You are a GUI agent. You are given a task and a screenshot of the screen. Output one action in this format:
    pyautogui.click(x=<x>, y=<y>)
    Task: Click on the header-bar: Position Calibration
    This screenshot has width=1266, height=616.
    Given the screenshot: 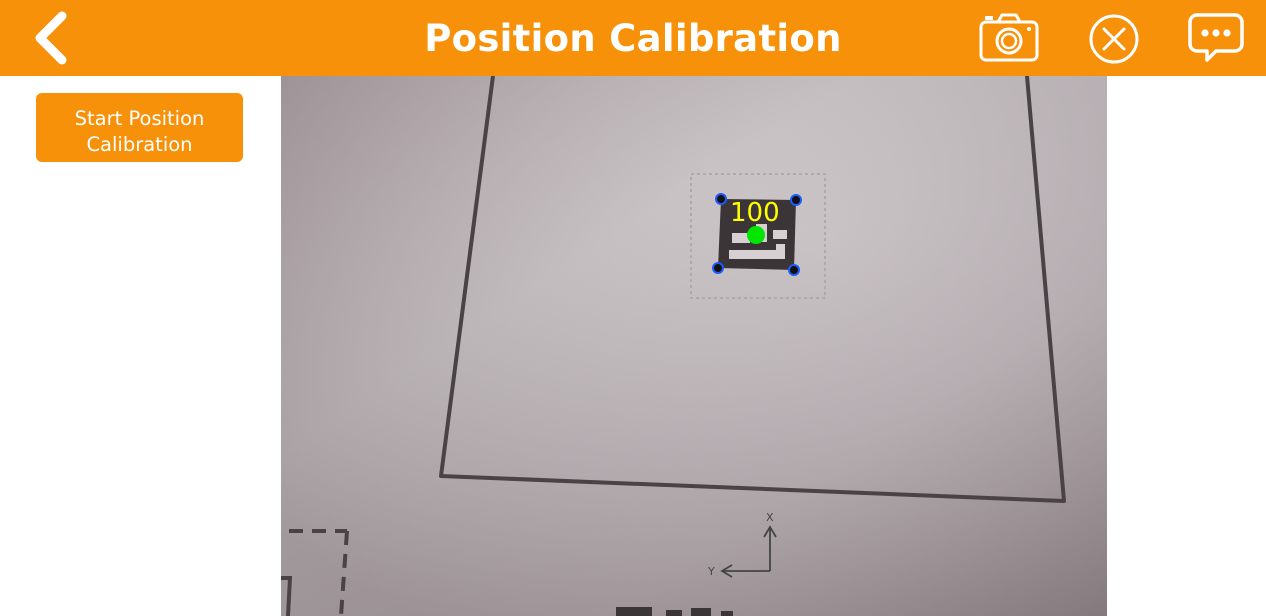 What is the action you would take?
    pyautogui.click(x=633, y=38)
    